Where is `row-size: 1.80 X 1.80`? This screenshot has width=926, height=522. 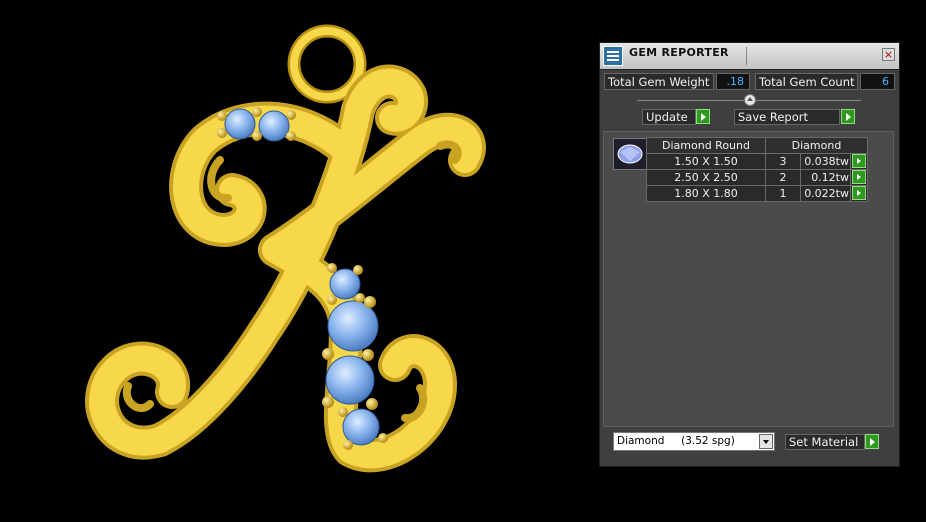 row-size: 1.80 X 1.80 is located at coordinates (706, 193).